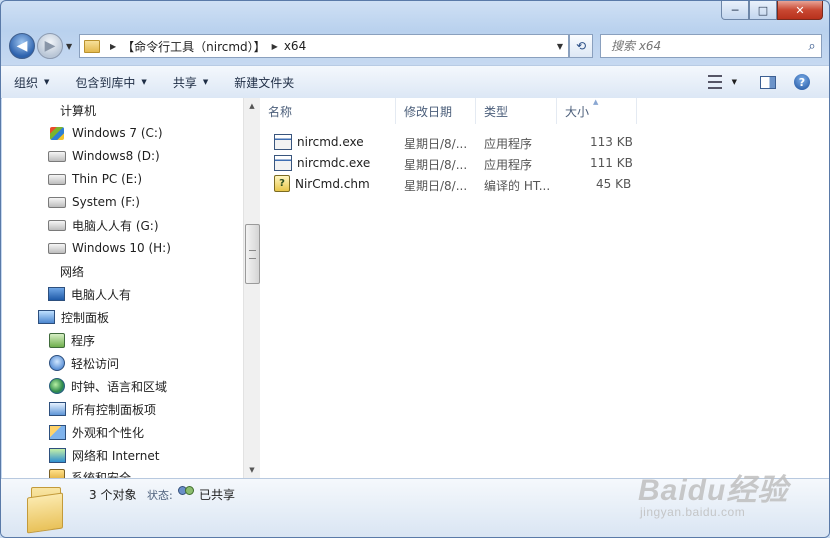 The width and height of the screenshot is (830, 538). I want to click on tree-item-system-security: 系统和安全, so click(90, 472).